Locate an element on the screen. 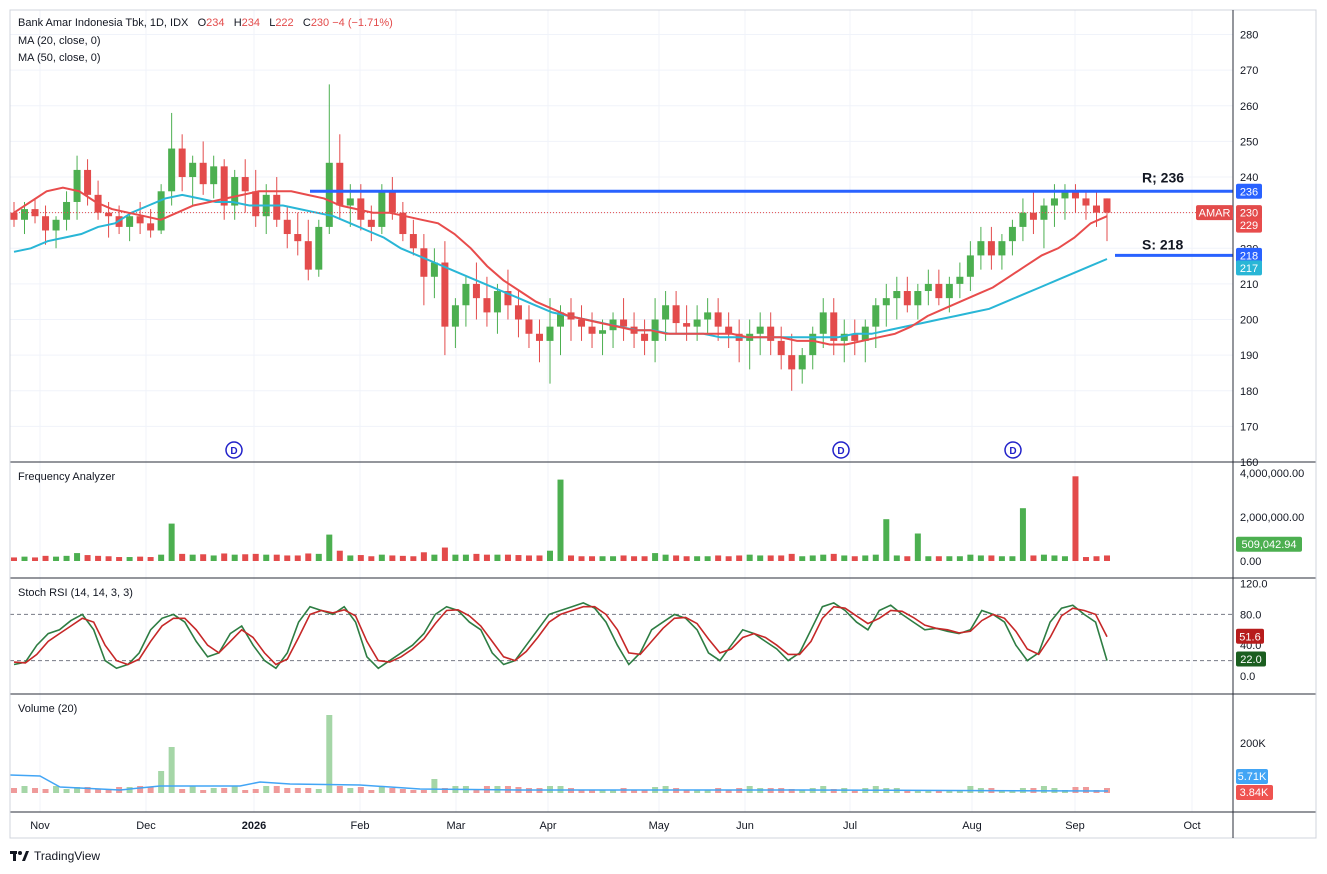  ohlc-close: C230 is located at coordinates (316, 23).